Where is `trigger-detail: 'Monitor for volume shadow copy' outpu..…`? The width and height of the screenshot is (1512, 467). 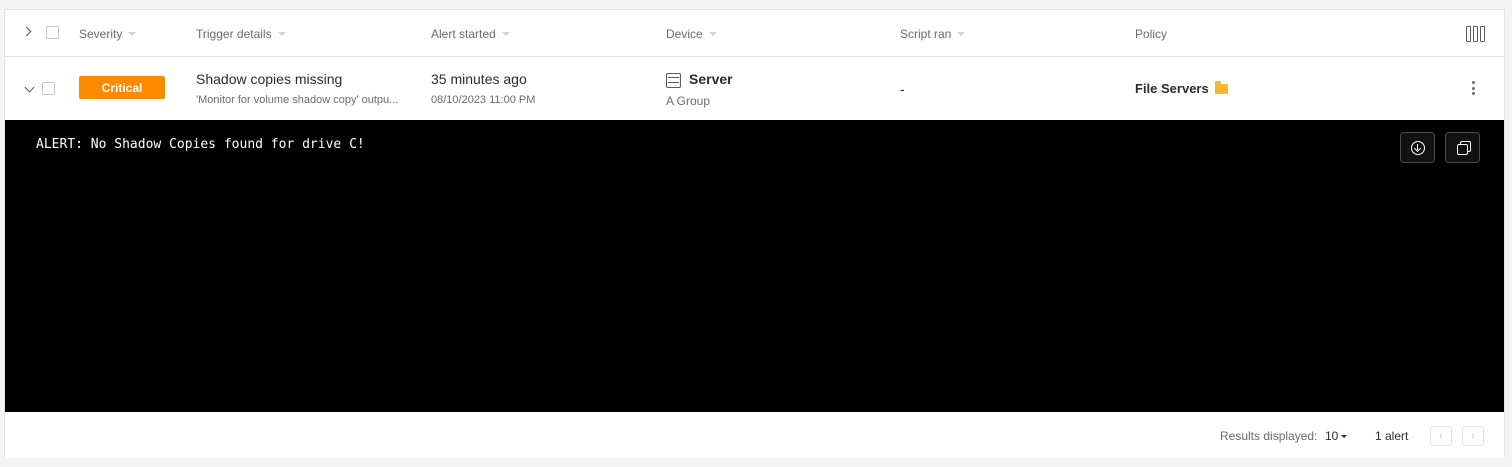
trigger-detail: 'Monitor for volume shadow copy' outpu..… is located at coordinates (297, 100).